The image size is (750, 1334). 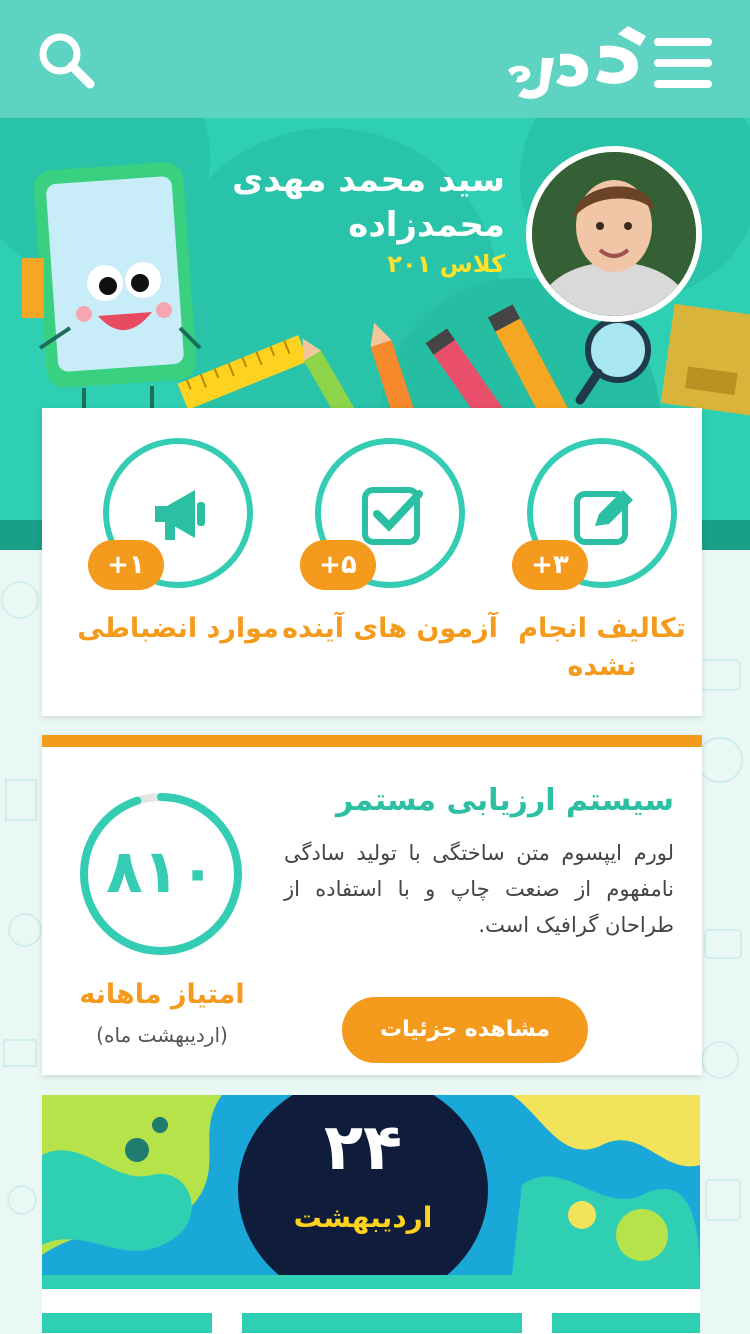 What do you see at coordinates (371, 1311) in the screenshot?
I see `next-card-peek` at bounding box center [371, 1311].